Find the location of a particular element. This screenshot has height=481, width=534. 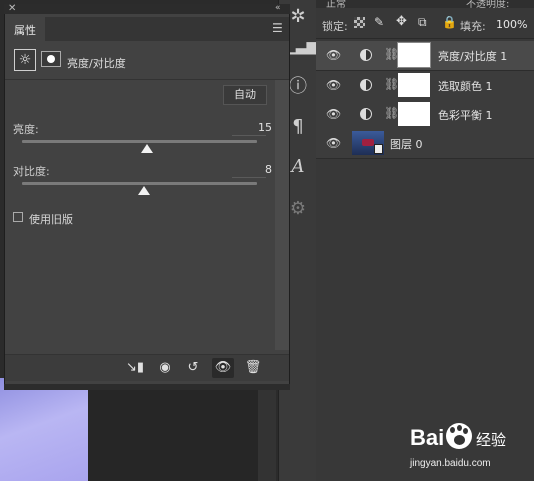

layer-mask-icon is located at coordinates (51, 59).